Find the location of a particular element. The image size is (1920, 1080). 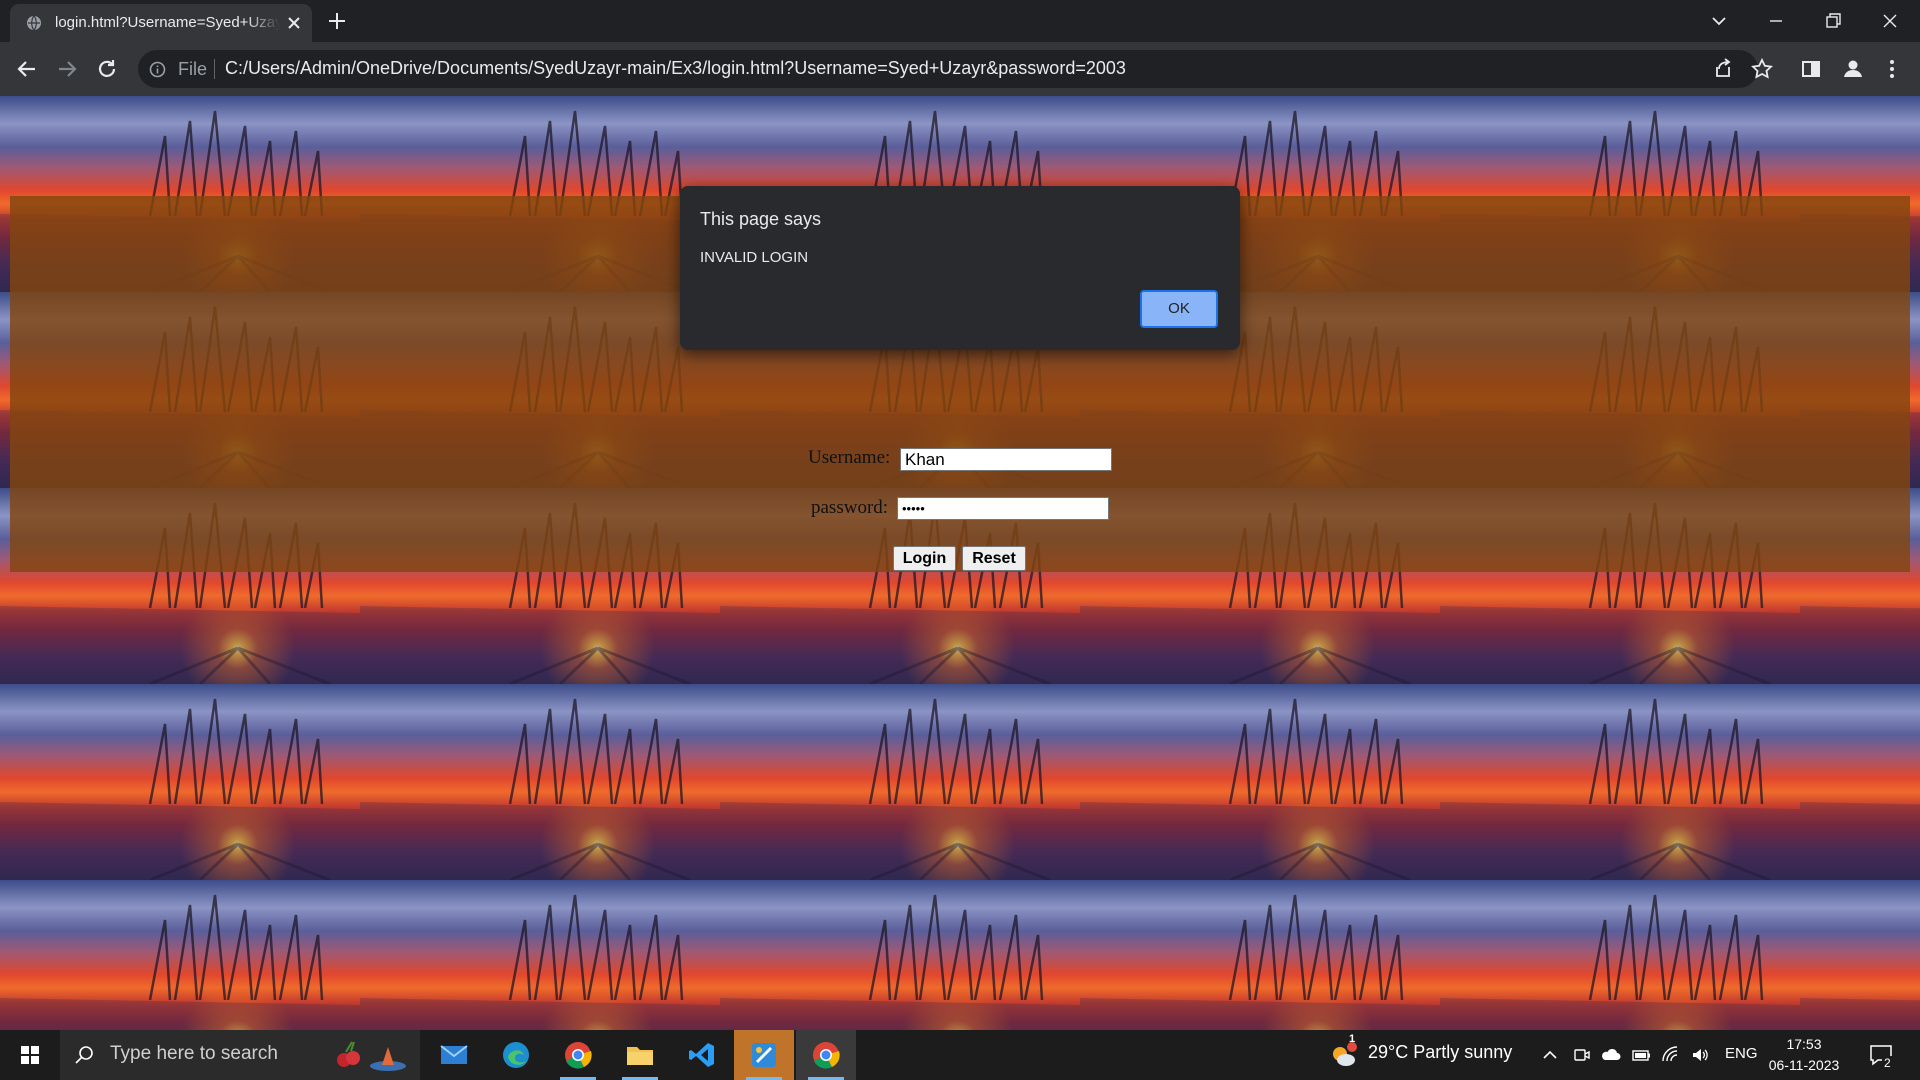

reload-icon is located at coordinates (107, 69).